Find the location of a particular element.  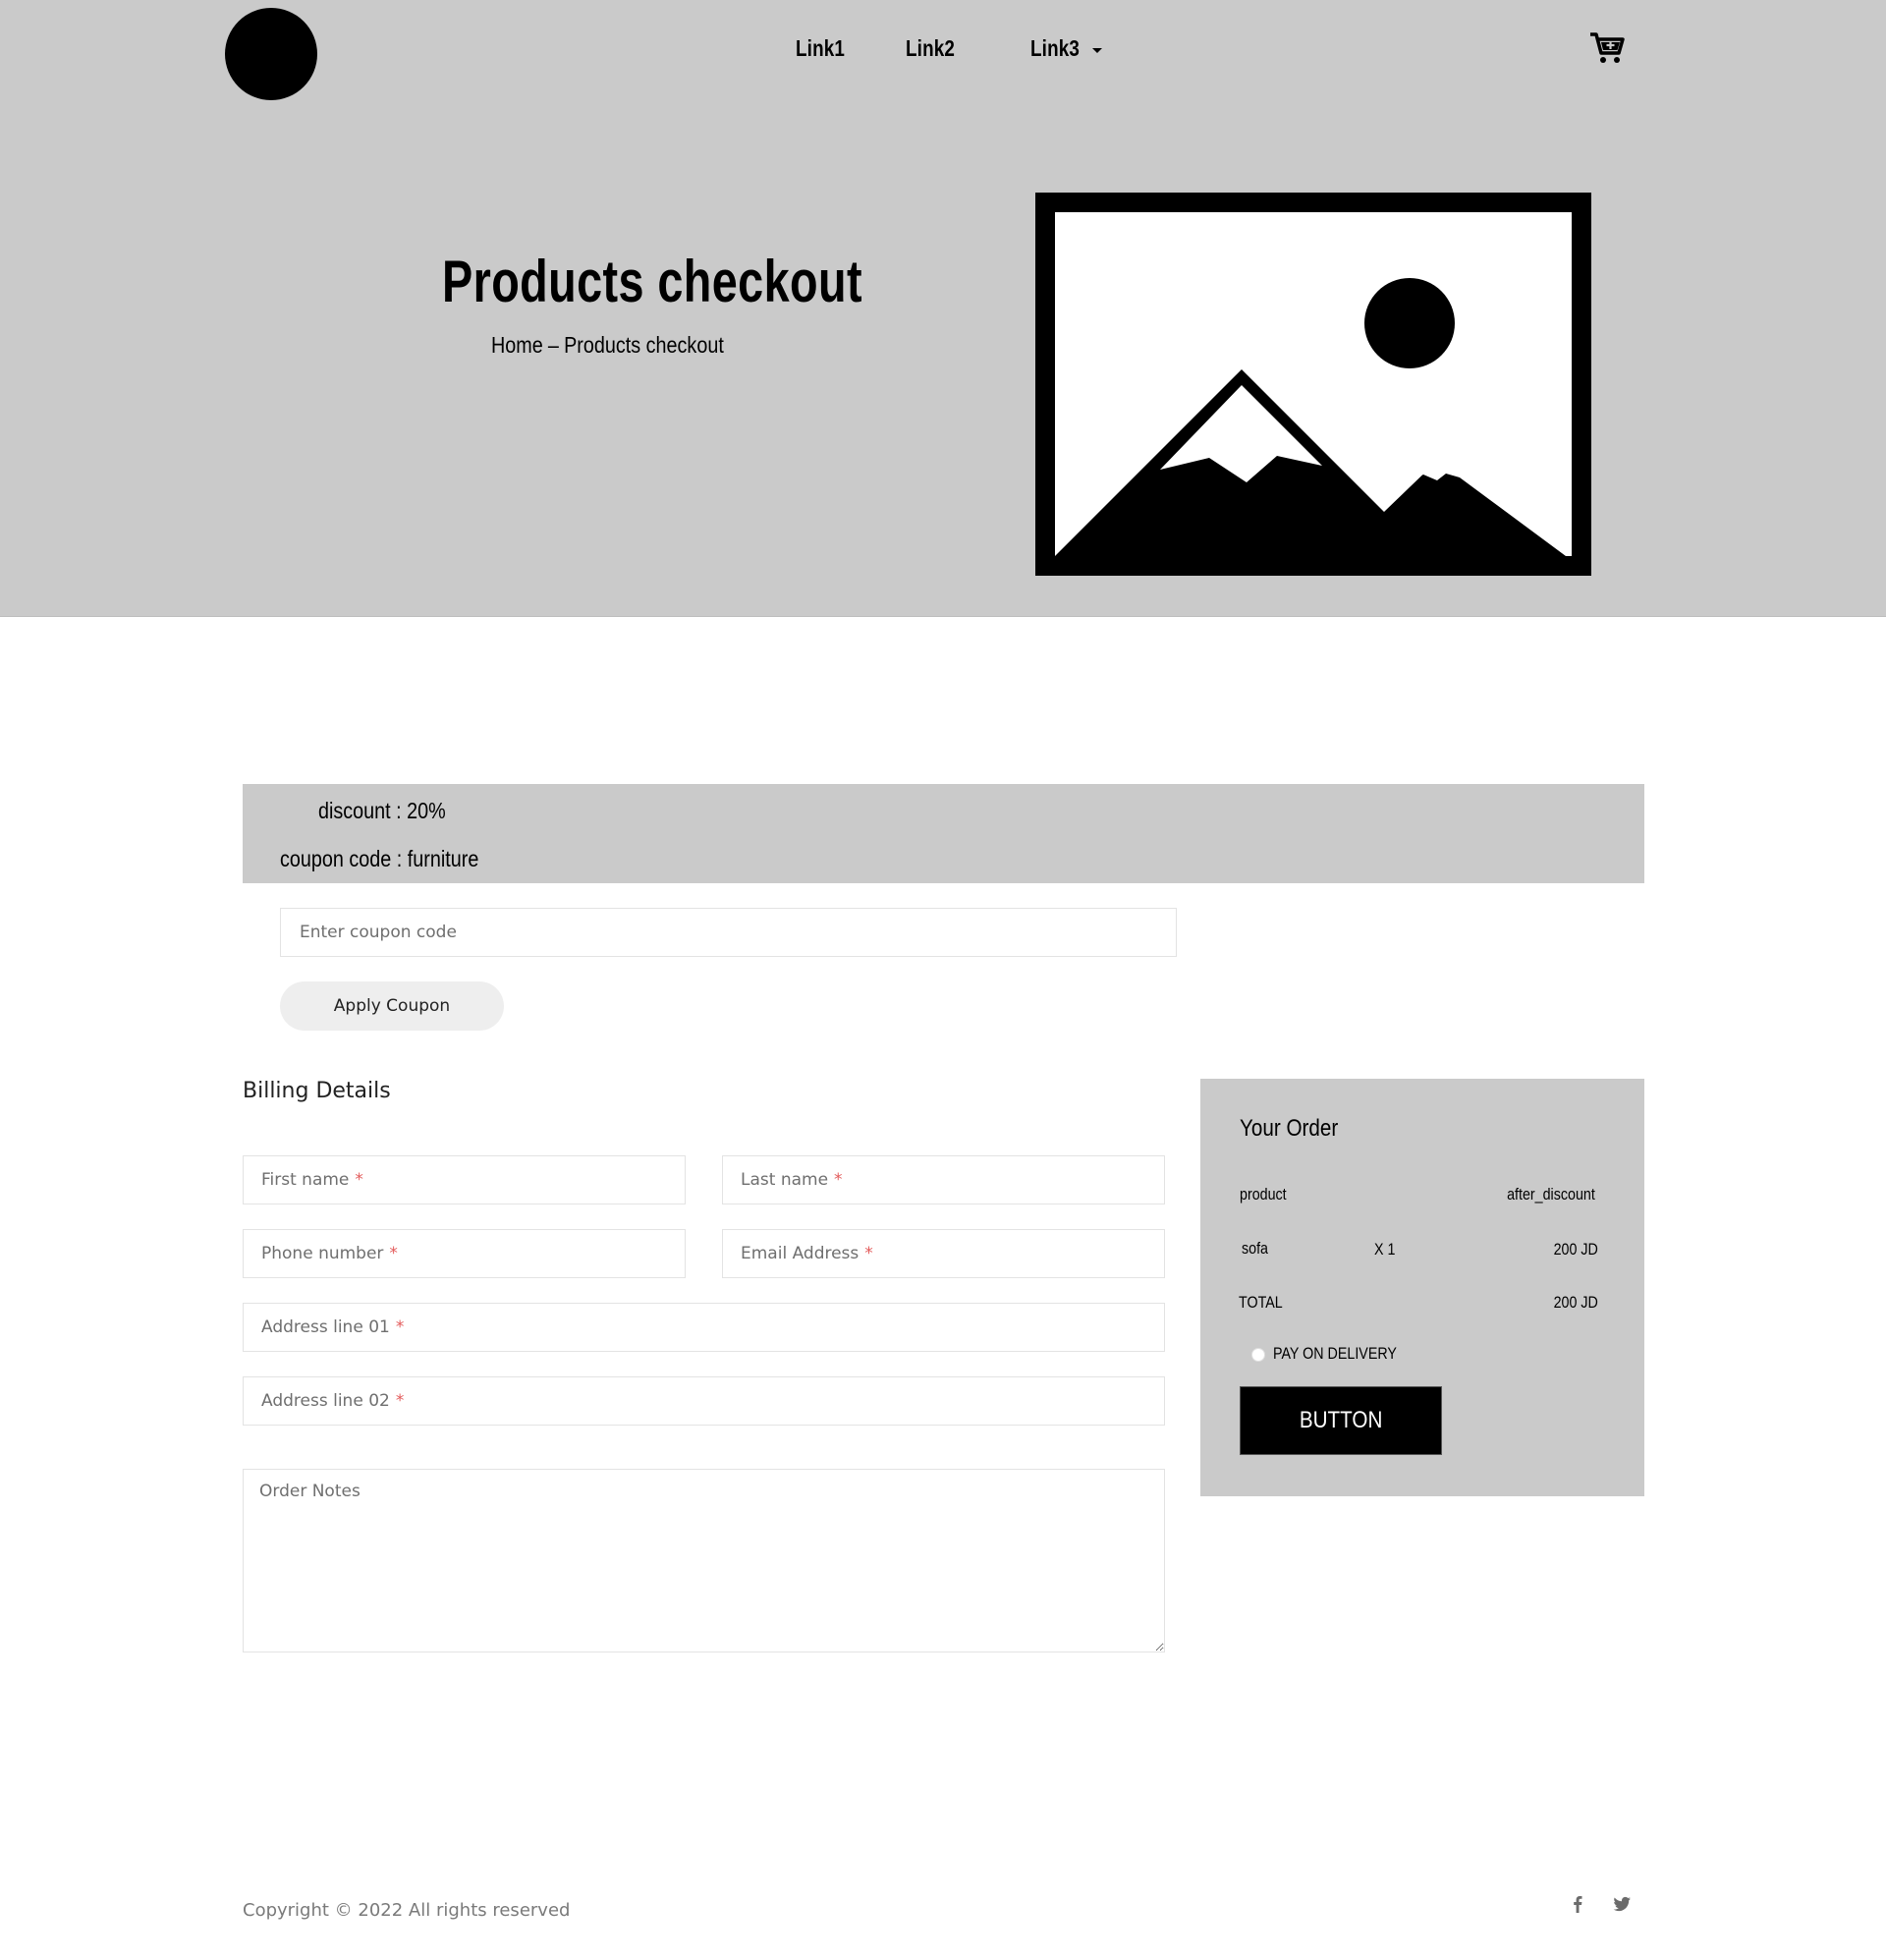

coupon-banner: discount : 20% coupon code : furniture is located at coordinates (943, 833).